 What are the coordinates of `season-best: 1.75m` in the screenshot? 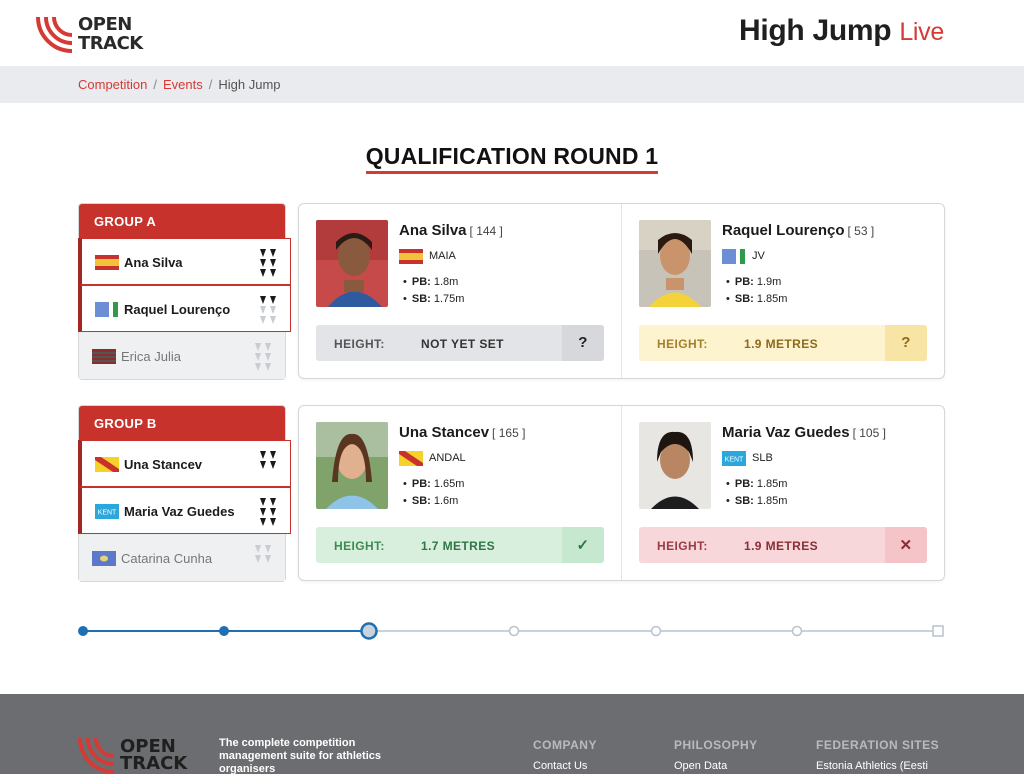 It's located at (449, 299).